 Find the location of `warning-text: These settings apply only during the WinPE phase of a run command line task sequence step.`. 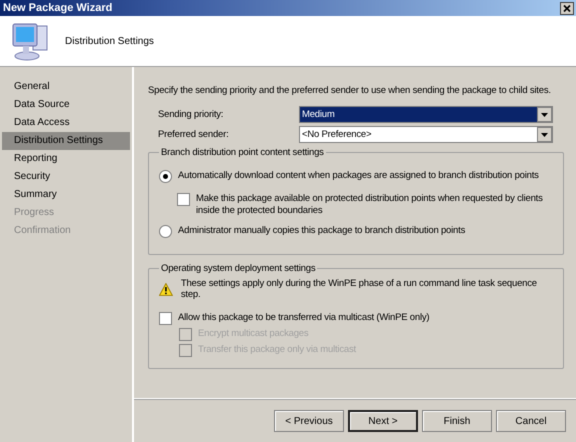

warning-text: These settings apply only during the WinPE phase of a run command line task sequence step. is located at coordinates (359, 289).